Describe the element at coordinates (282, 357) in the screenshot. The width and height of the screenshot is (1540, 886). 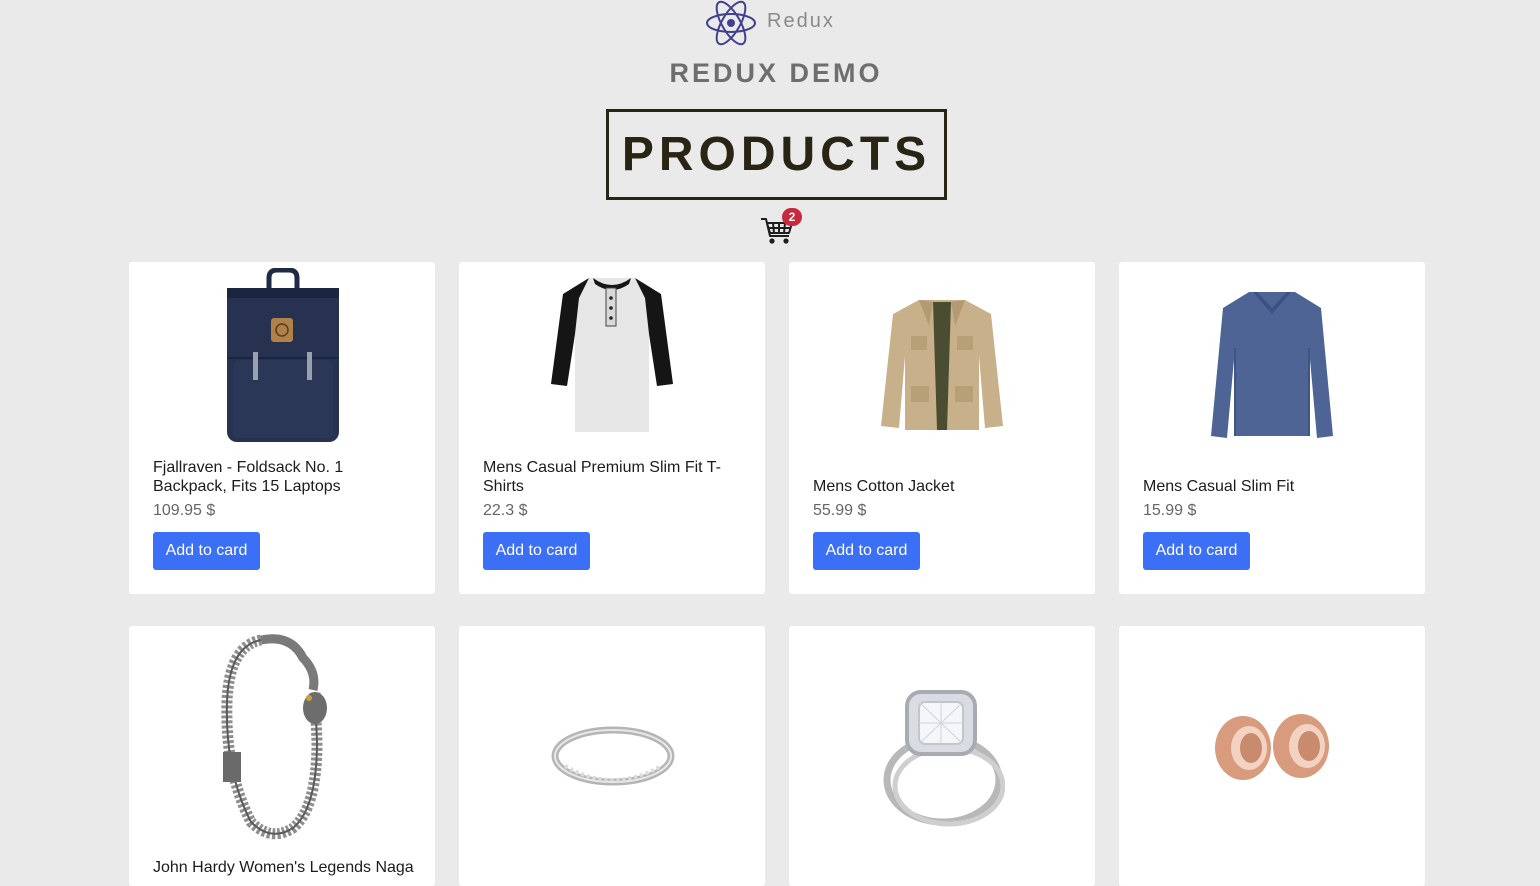
I see `product-image-backpack` at that location.